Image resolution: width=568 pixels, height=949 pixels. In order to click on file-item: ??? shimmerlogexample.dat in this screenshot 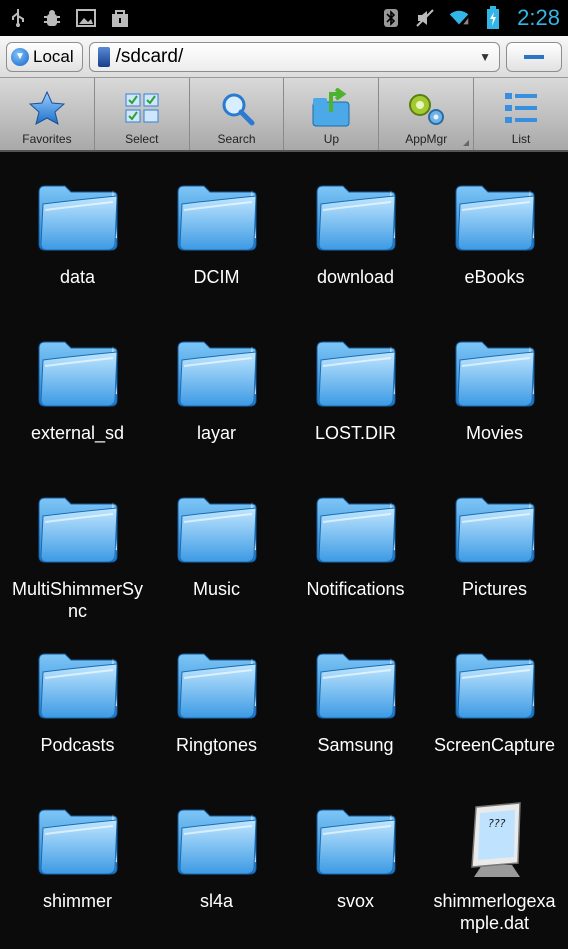, I will do `click(494, 854)`.